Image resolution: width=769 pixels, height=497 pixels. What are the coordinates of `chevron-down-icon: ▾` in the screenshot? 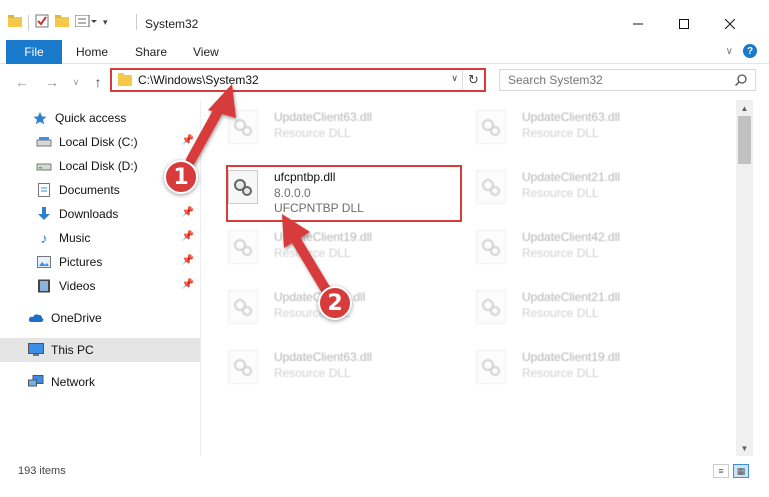 It's located at (105, 22).